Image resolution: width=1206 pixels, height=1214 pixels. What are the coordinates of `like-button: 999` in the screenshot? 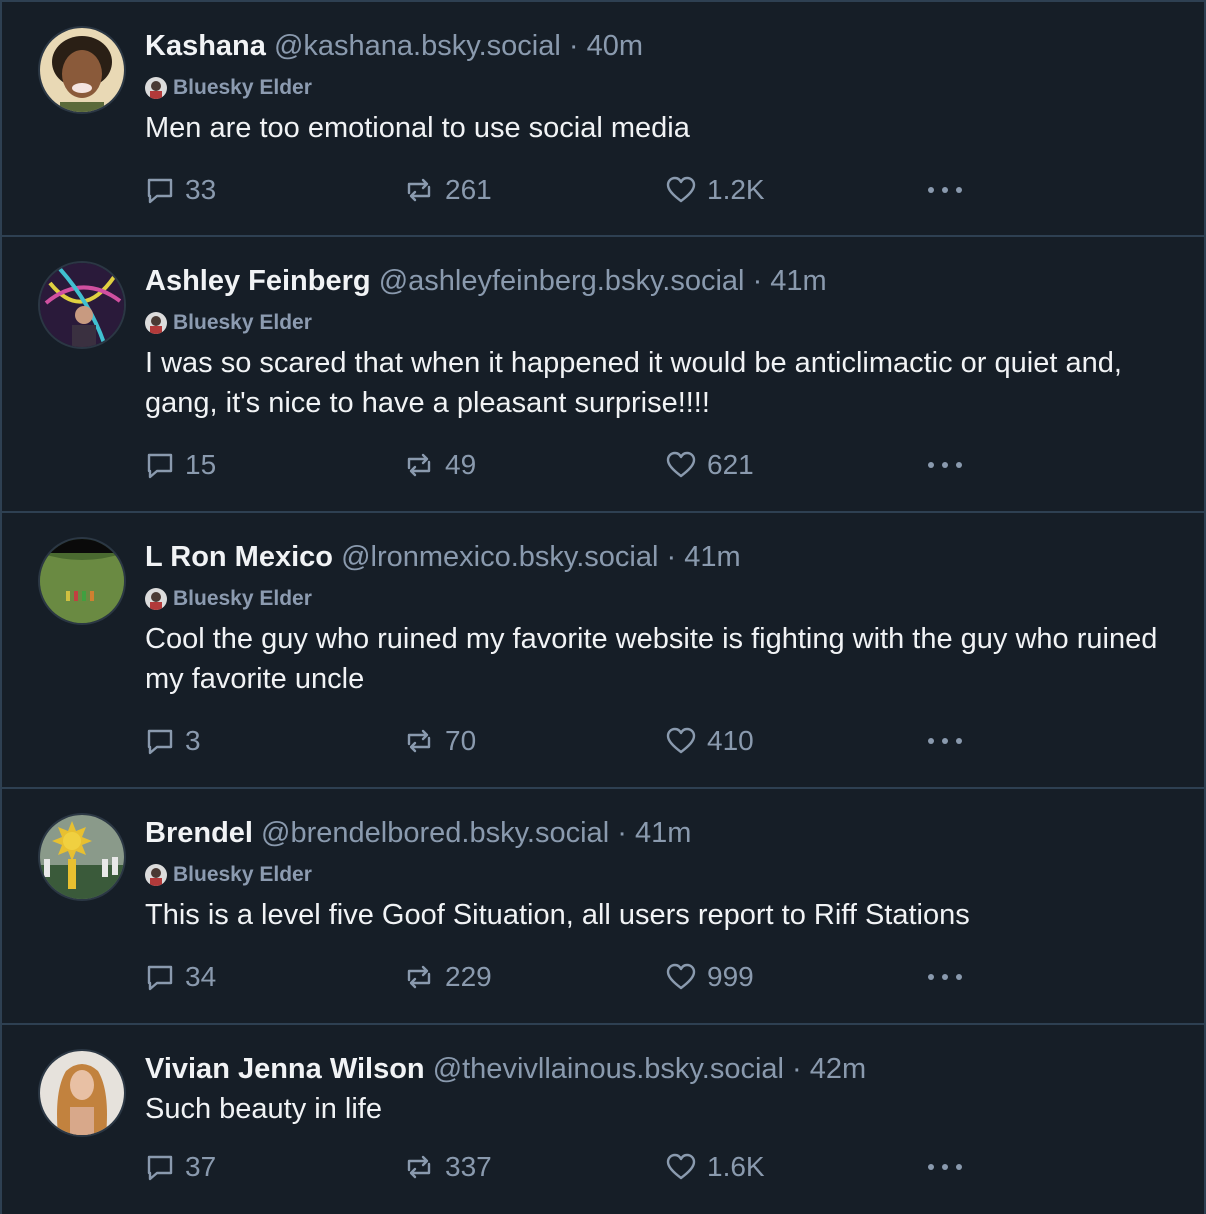 It's located at (709, 977).